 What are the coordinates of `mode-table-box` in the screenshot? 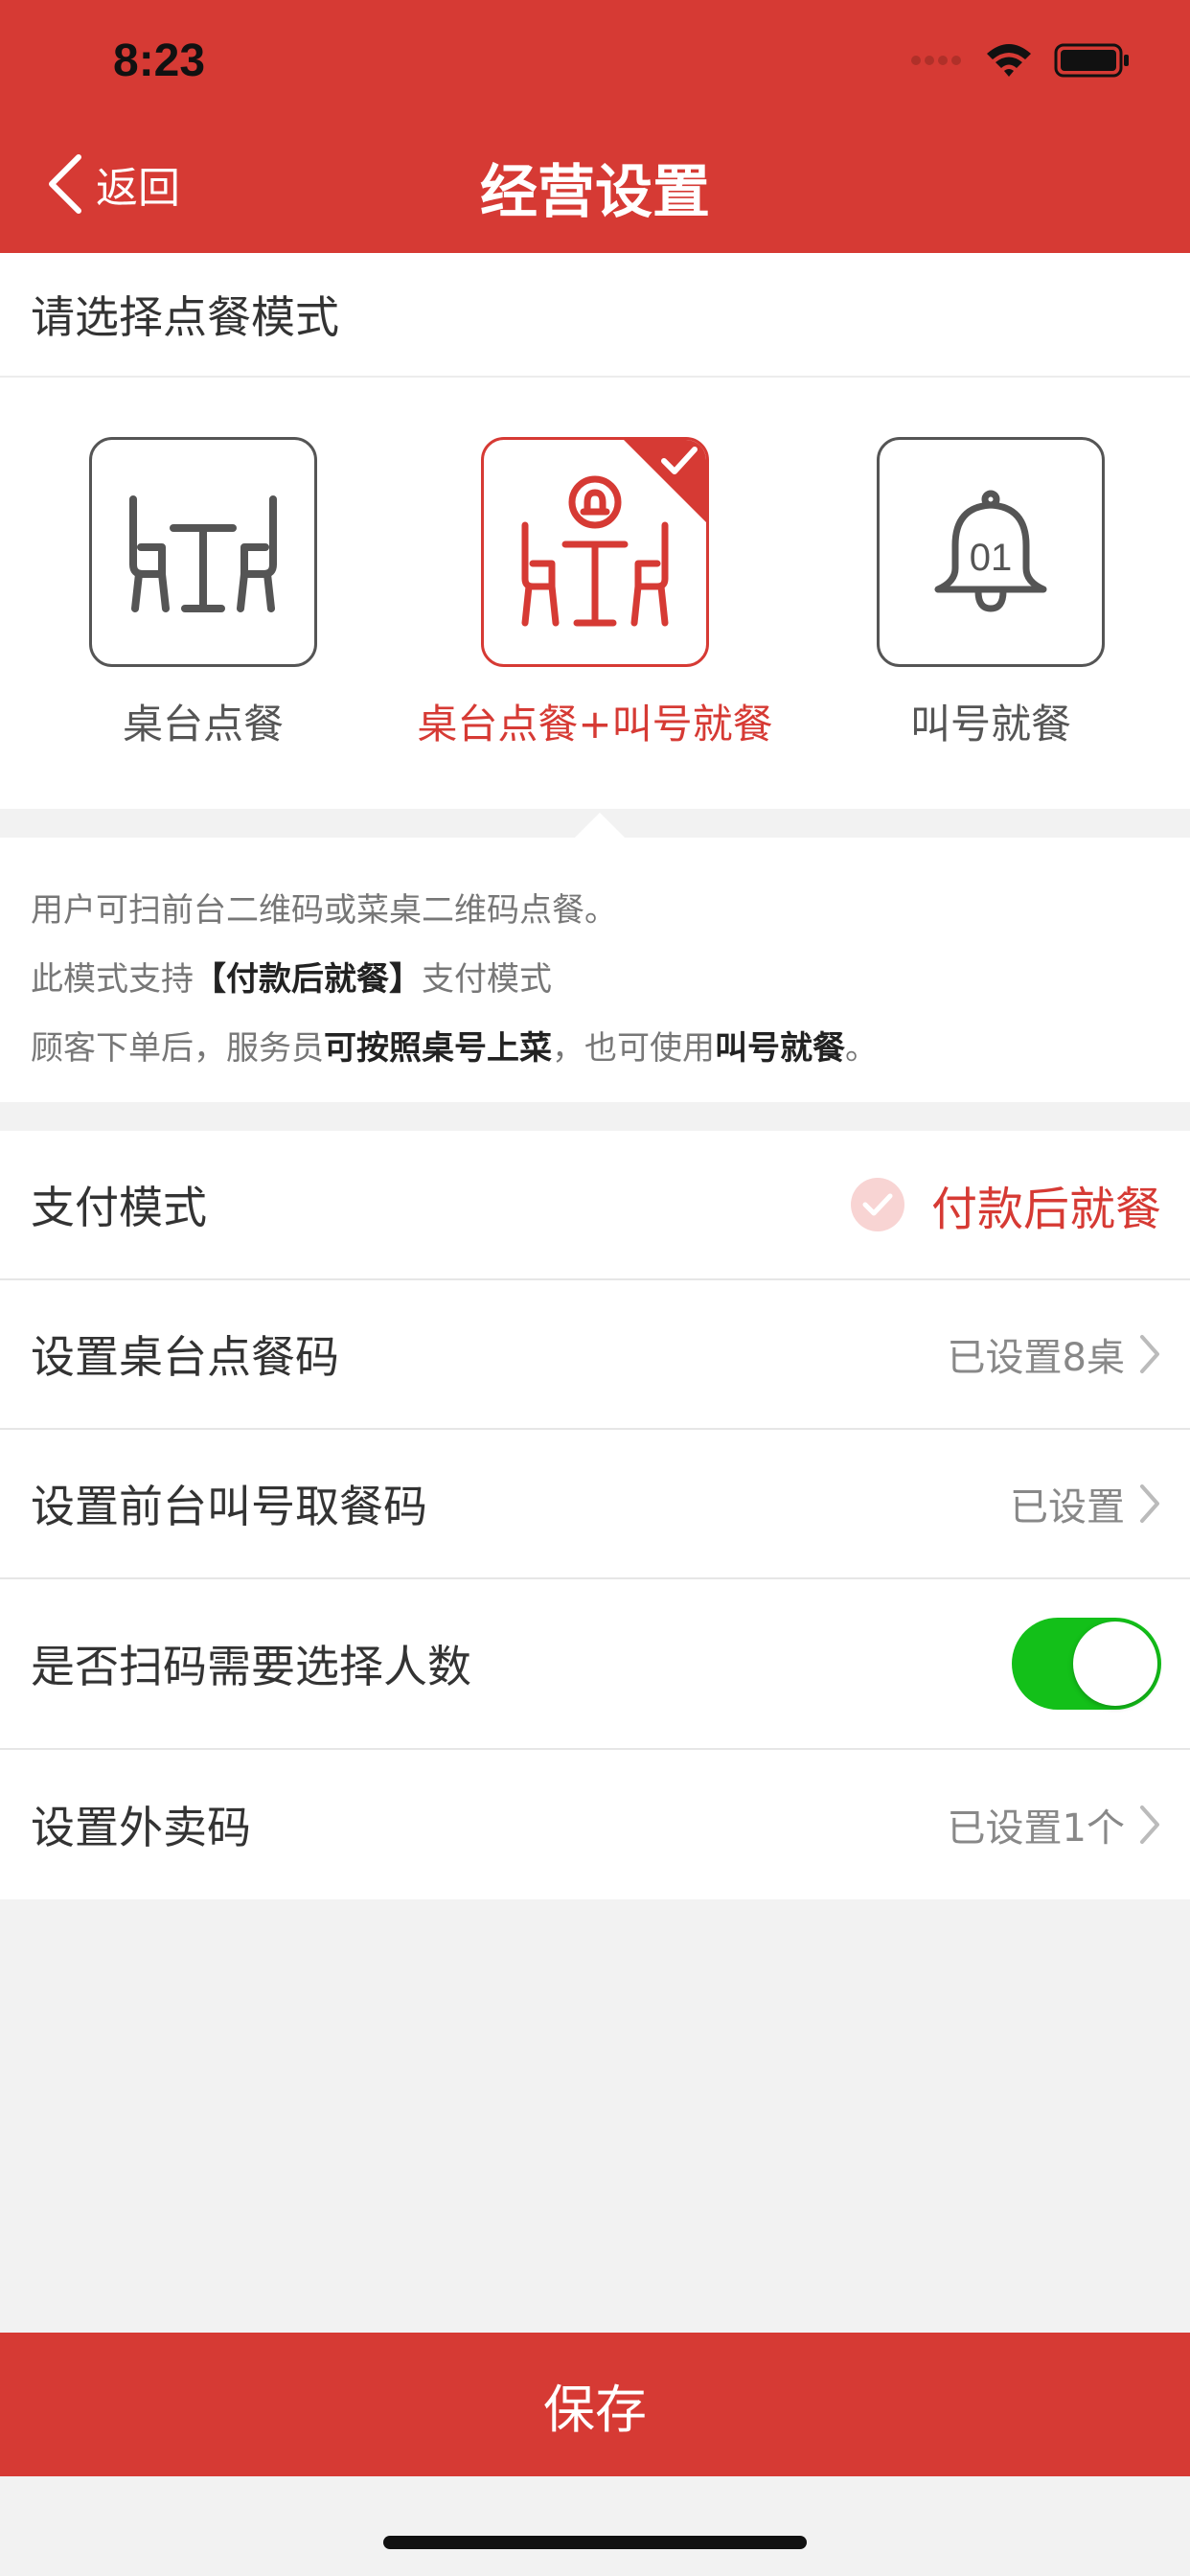 It's located at (203, 552).